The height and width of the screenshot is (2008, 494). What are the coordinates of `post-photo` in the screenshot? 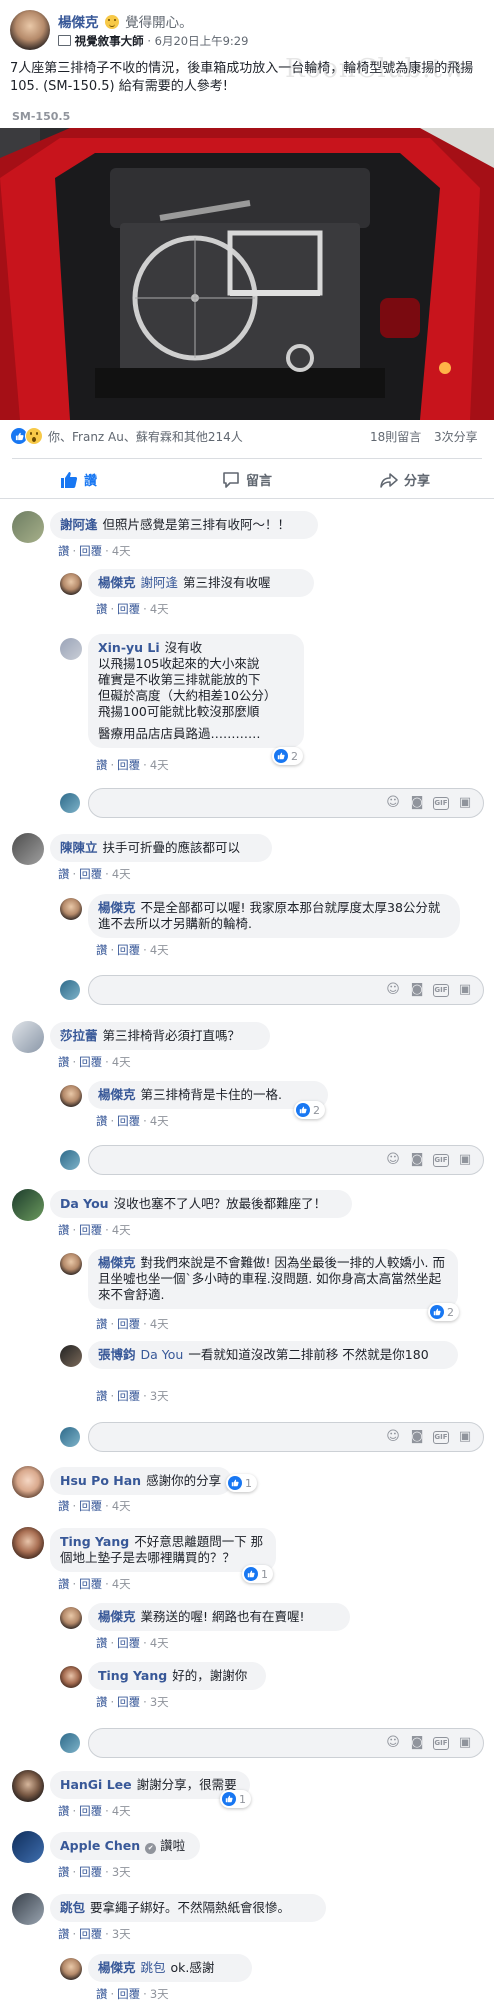 It's located at (247, 274).